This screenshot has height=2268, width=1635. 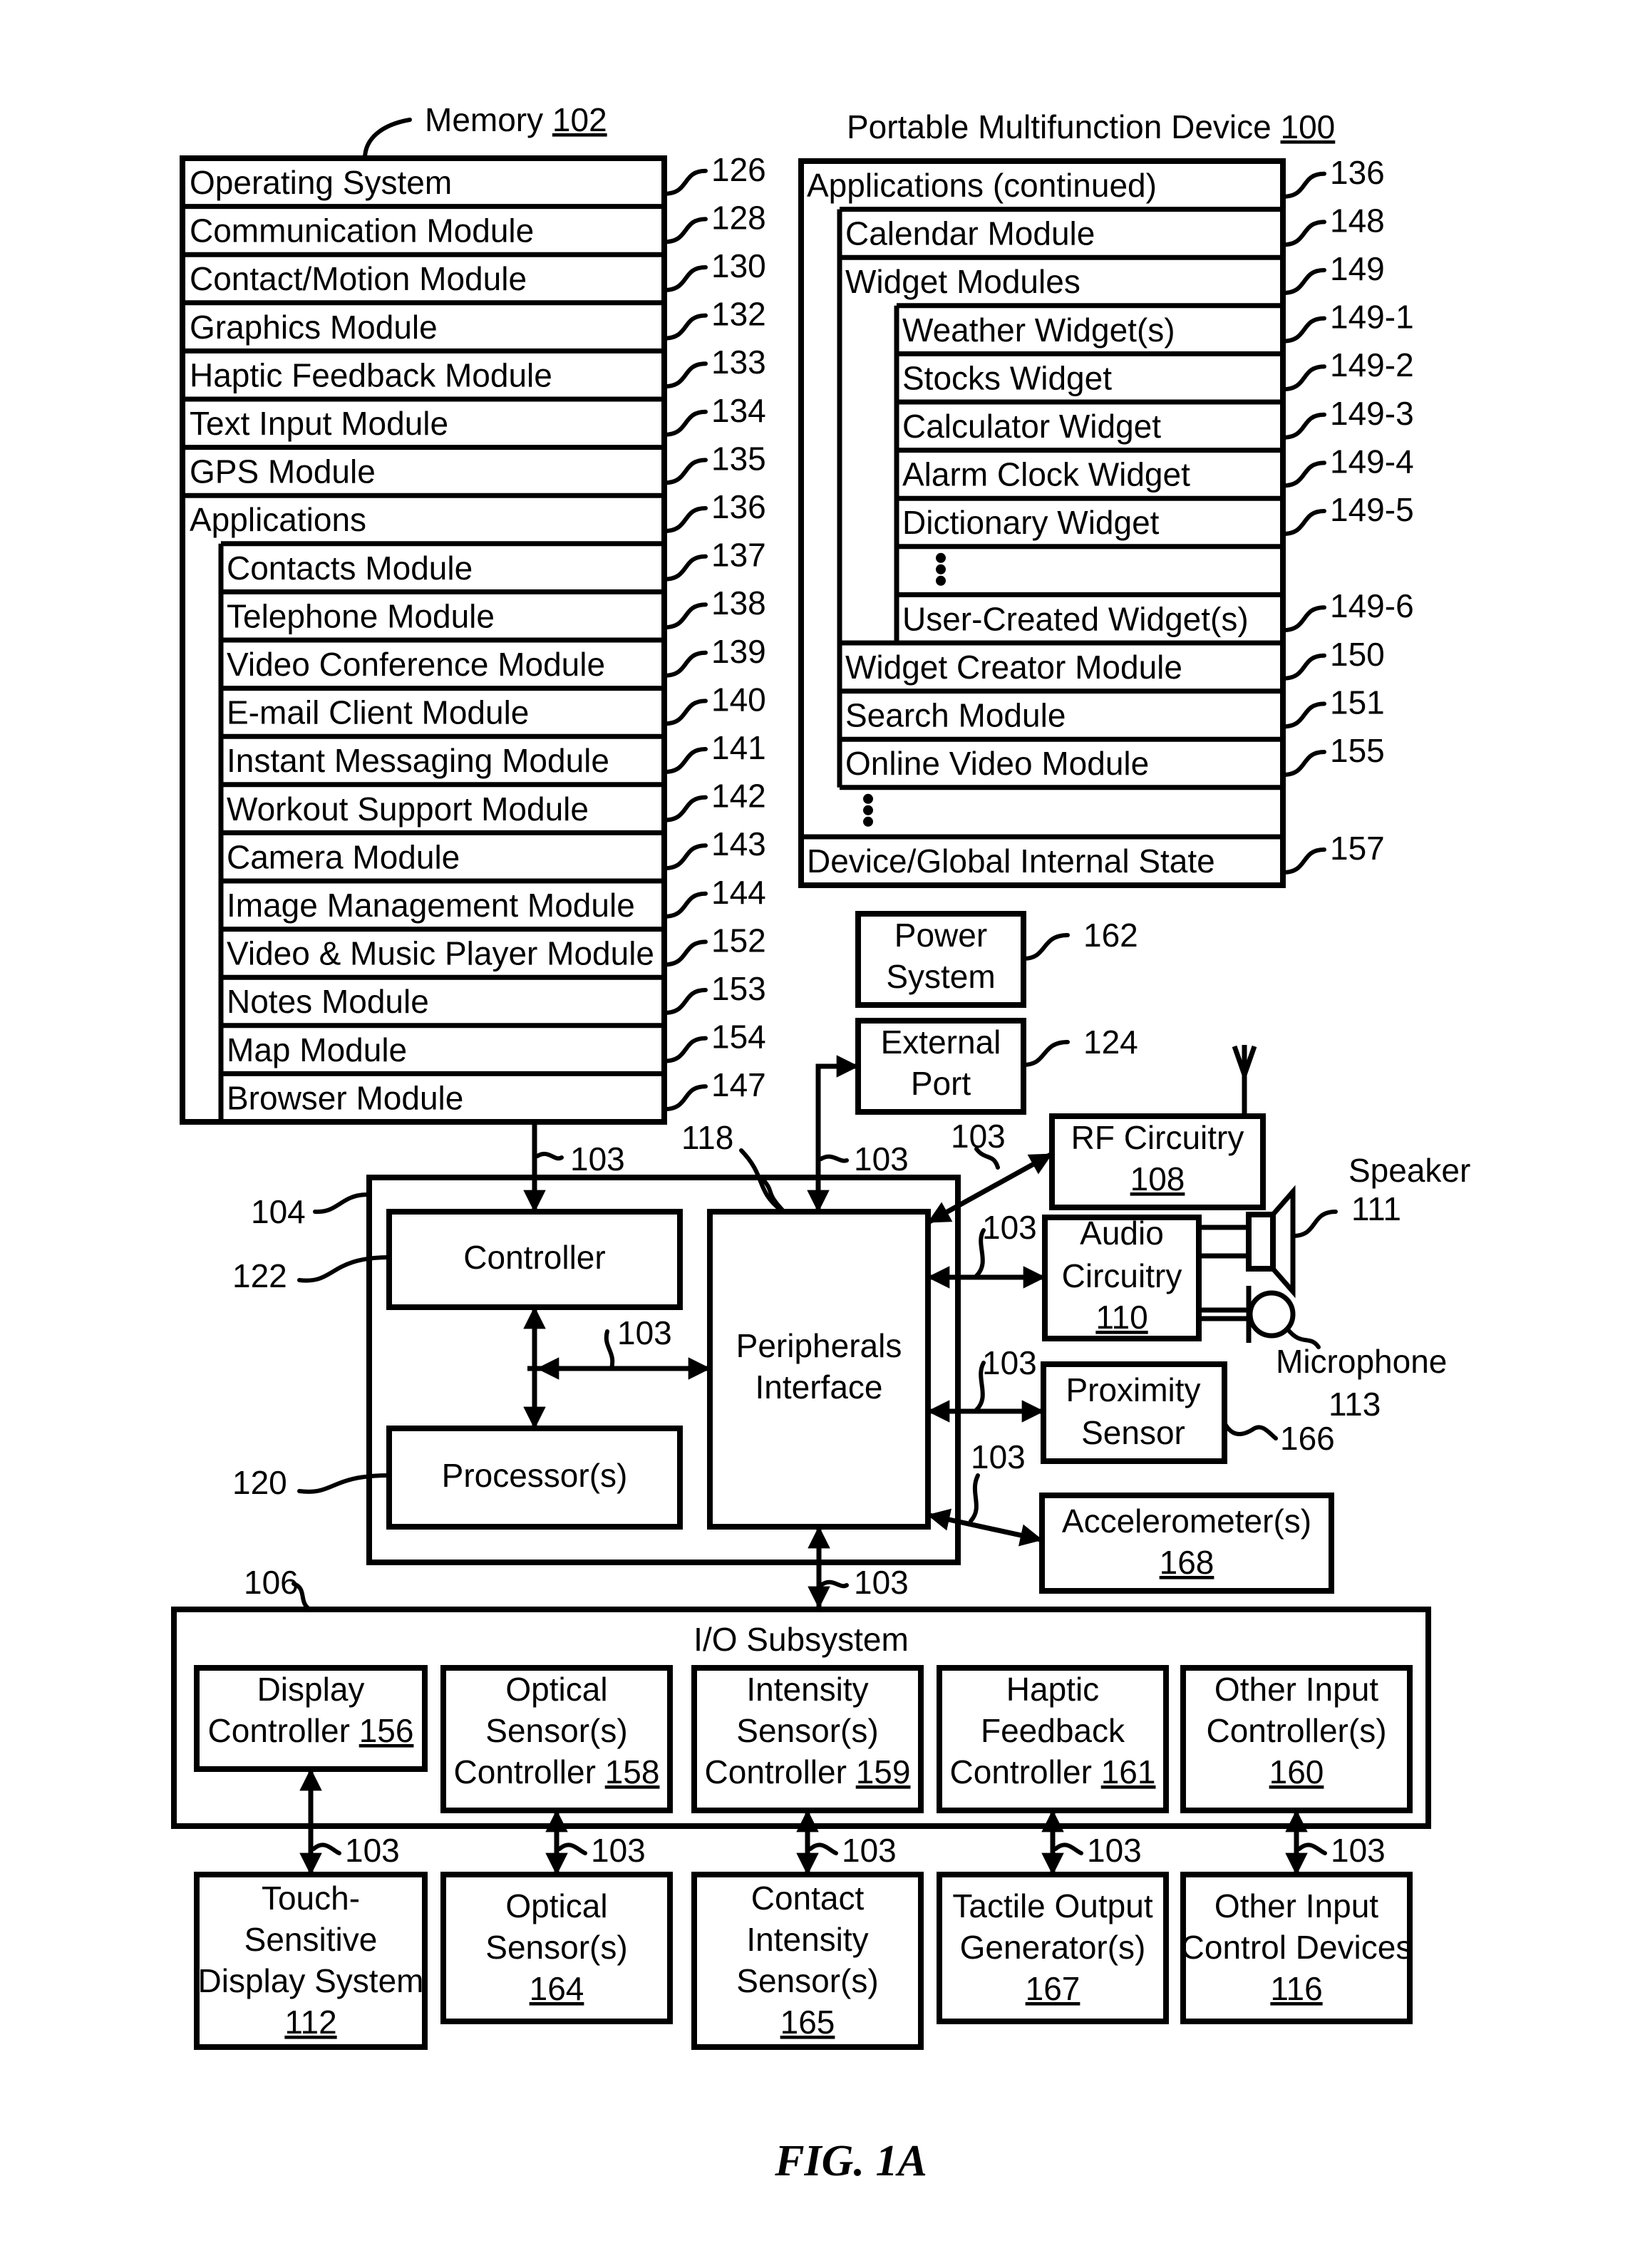 What do you see at coordinates (1110, 935) in the screenshot?
I see `power-ref: 162` at bounding box center [1110, 935].